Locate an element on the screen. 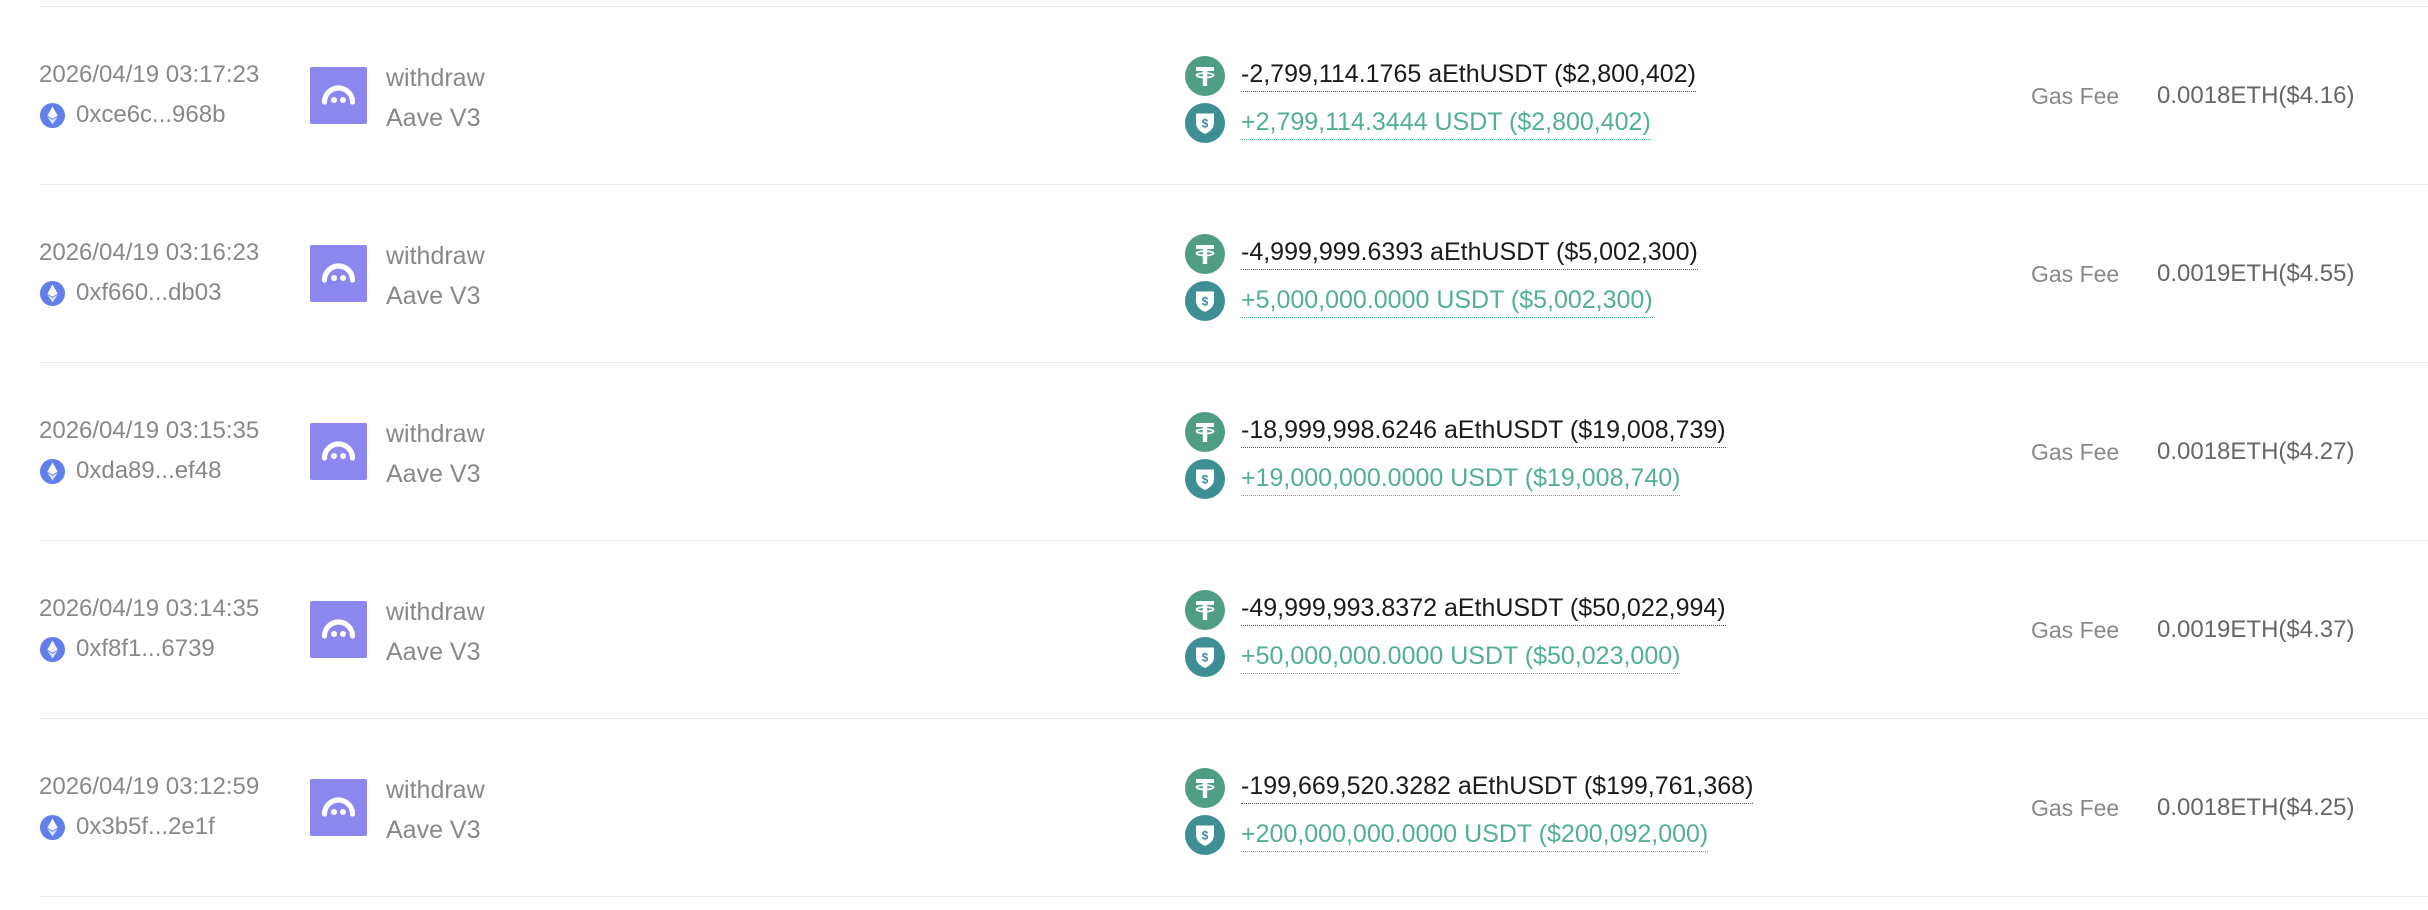  tx-hash-link: 0xf8f1...6739 is located at coordinates (127, 649).